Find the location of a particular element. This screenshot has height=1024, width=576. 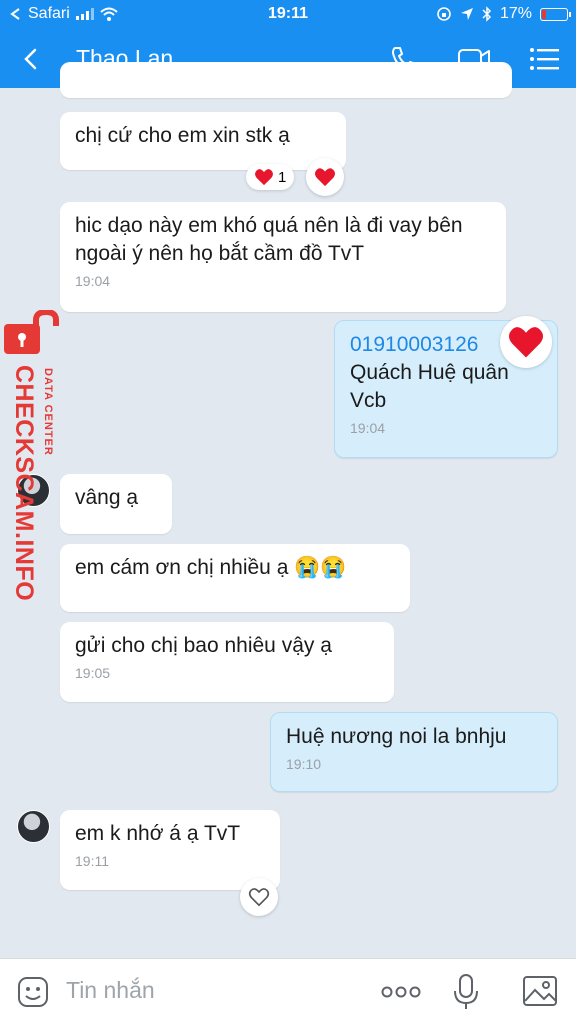

watermark: DATA CENTER CHECKSCAM.INFO is located at coordinates (32, 455).